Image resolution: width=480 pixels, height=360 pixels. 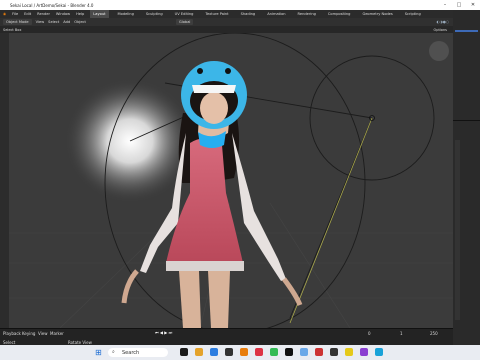 What do you see at coordinates (4, 14) in the screenshot?
I see `blender-logo-icon: ◉` at bounding box center [4, 14].